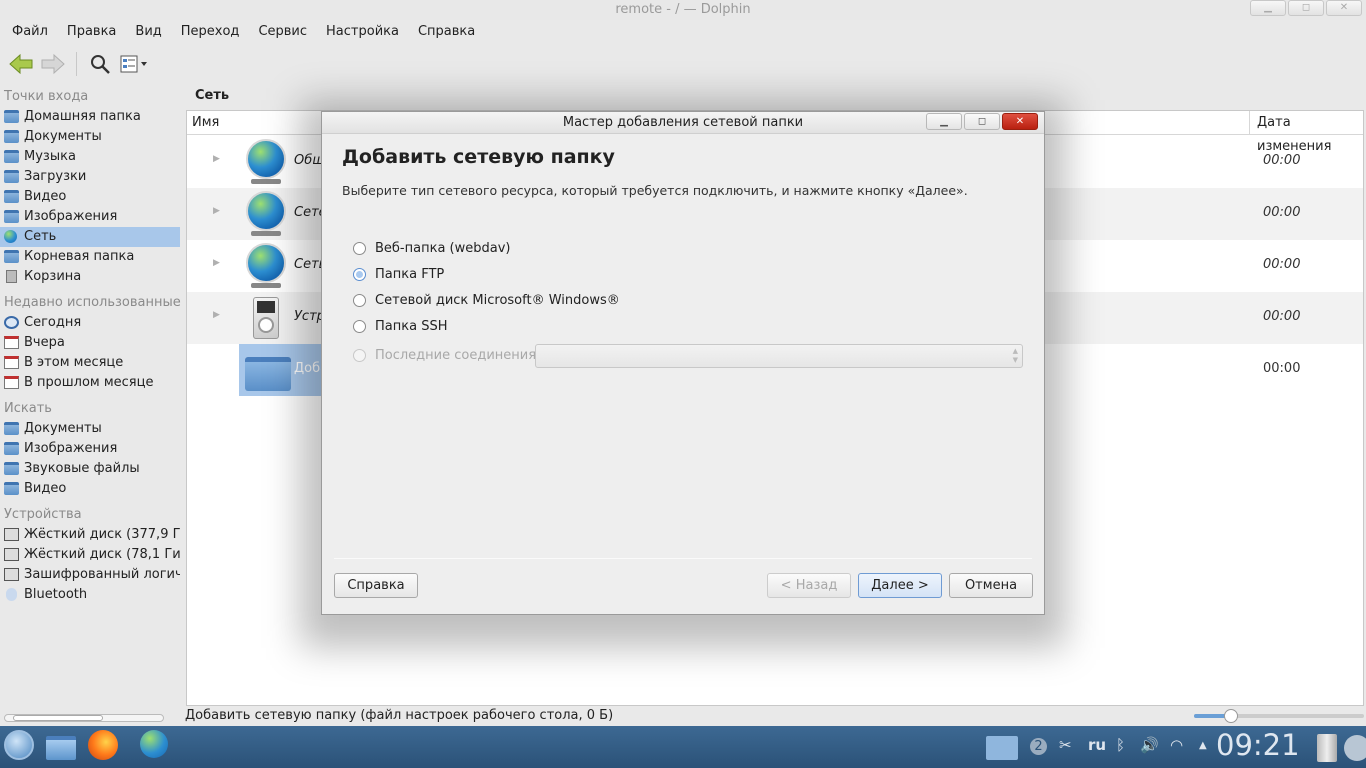  Describe the element at coordinates (90, 257) in the screenshot. I see `sidebar-item-root: Корневая папка` at that location.